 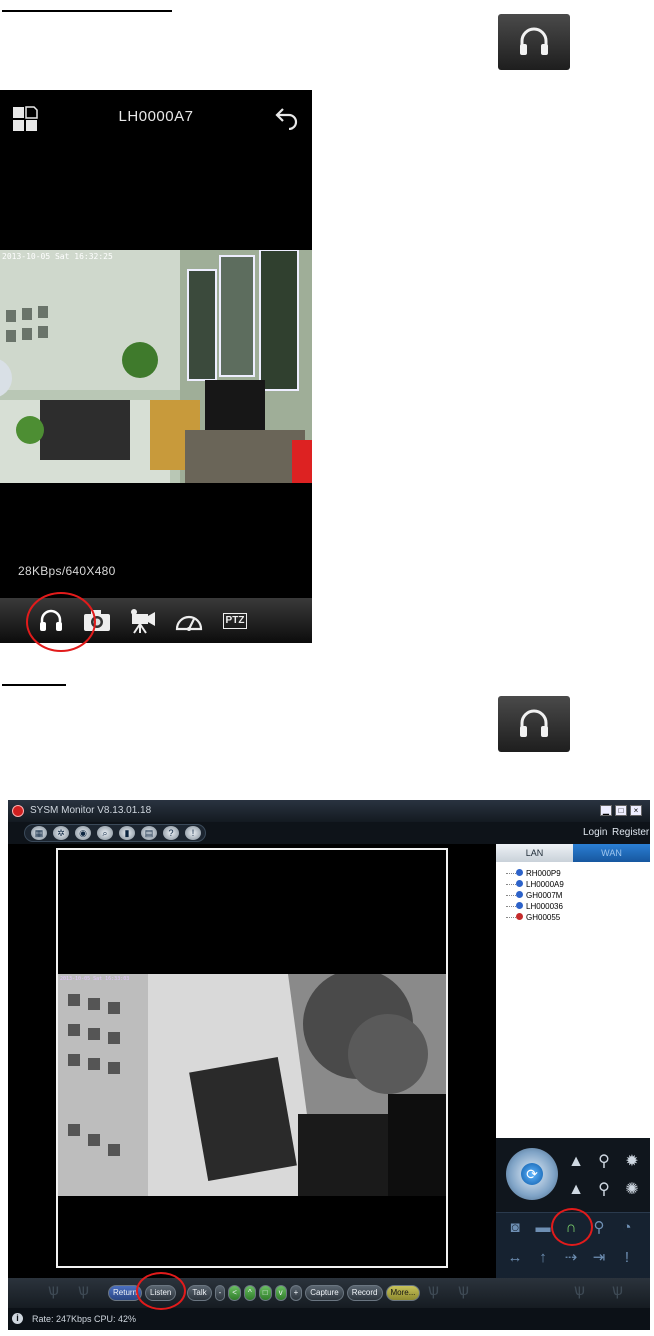 I want to click on window-title-bar: SYSM Monitor V8.13.01.18 ▁ □ ×, so click(x=329, y=811).